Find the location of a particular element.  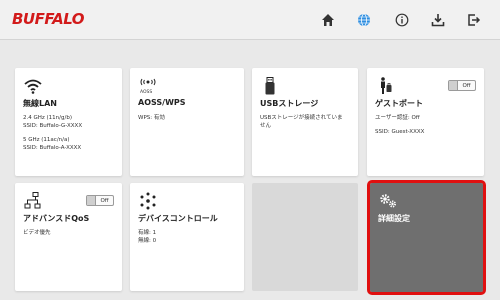

tile-title: AOSS/WPS is located at coordinates (162, 102).